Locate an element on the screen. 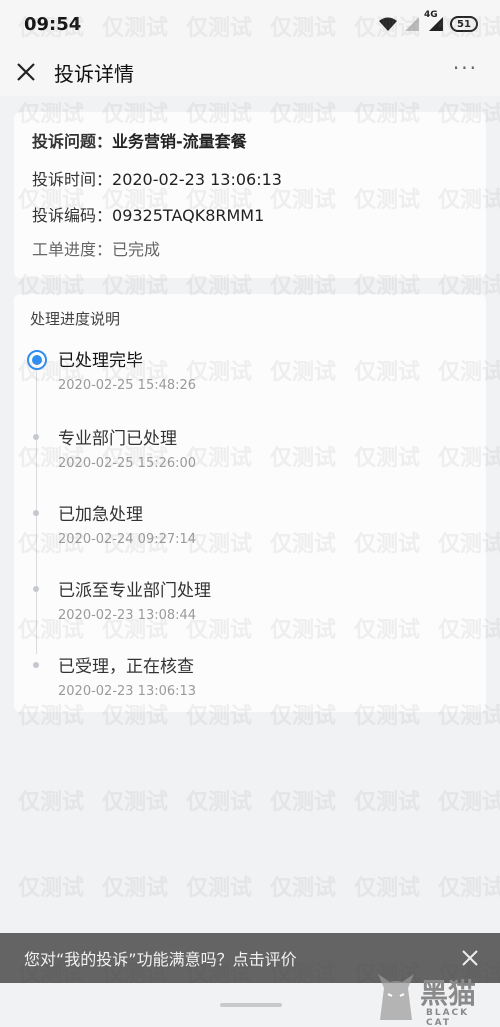 The image size is (500, 1027). step-label: 已受理，正在核查 is located at coordinates (126, 667).